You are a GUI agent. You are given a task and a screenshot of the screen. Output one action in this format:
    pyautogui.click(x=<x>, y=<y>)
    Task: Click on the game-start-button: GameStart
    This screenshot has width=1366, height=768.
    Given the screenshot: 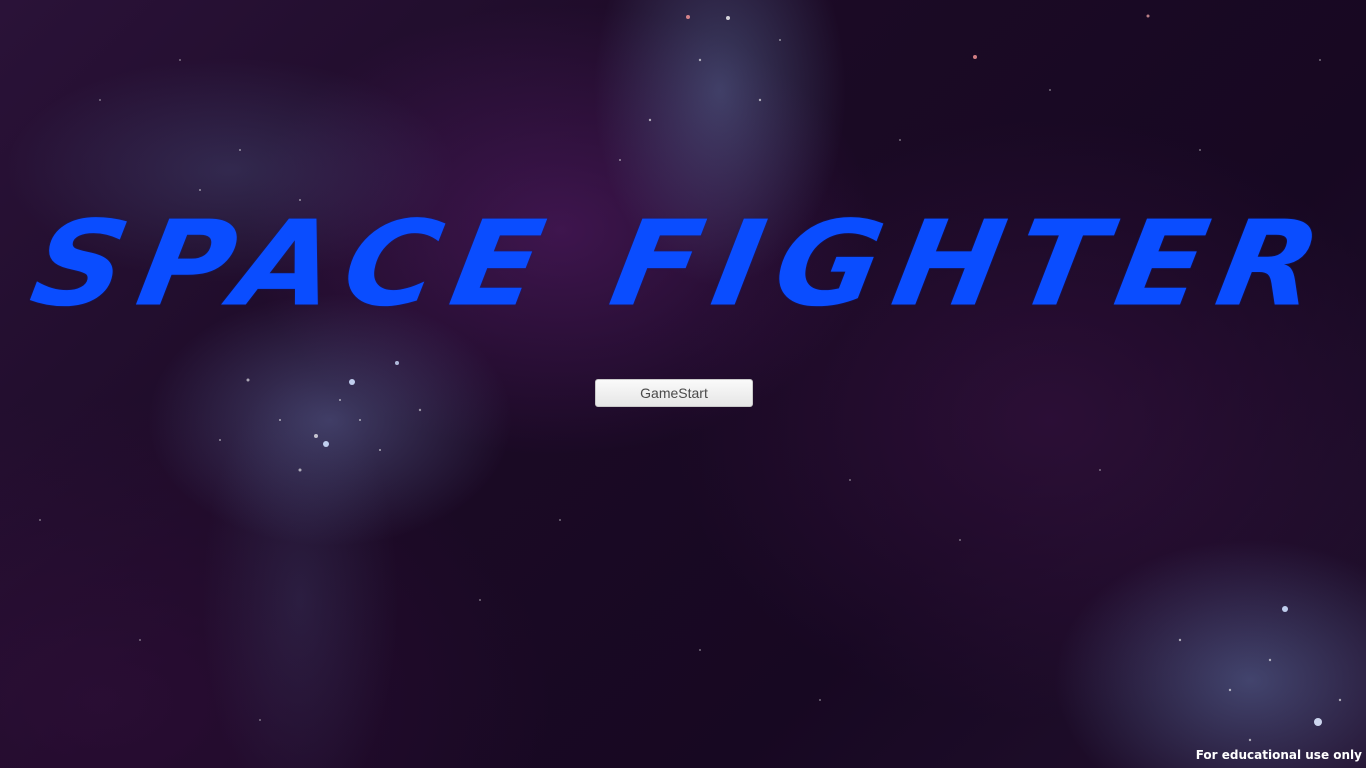 What is the action you would take?
    pyautogui.click(x=674, y=393)
    